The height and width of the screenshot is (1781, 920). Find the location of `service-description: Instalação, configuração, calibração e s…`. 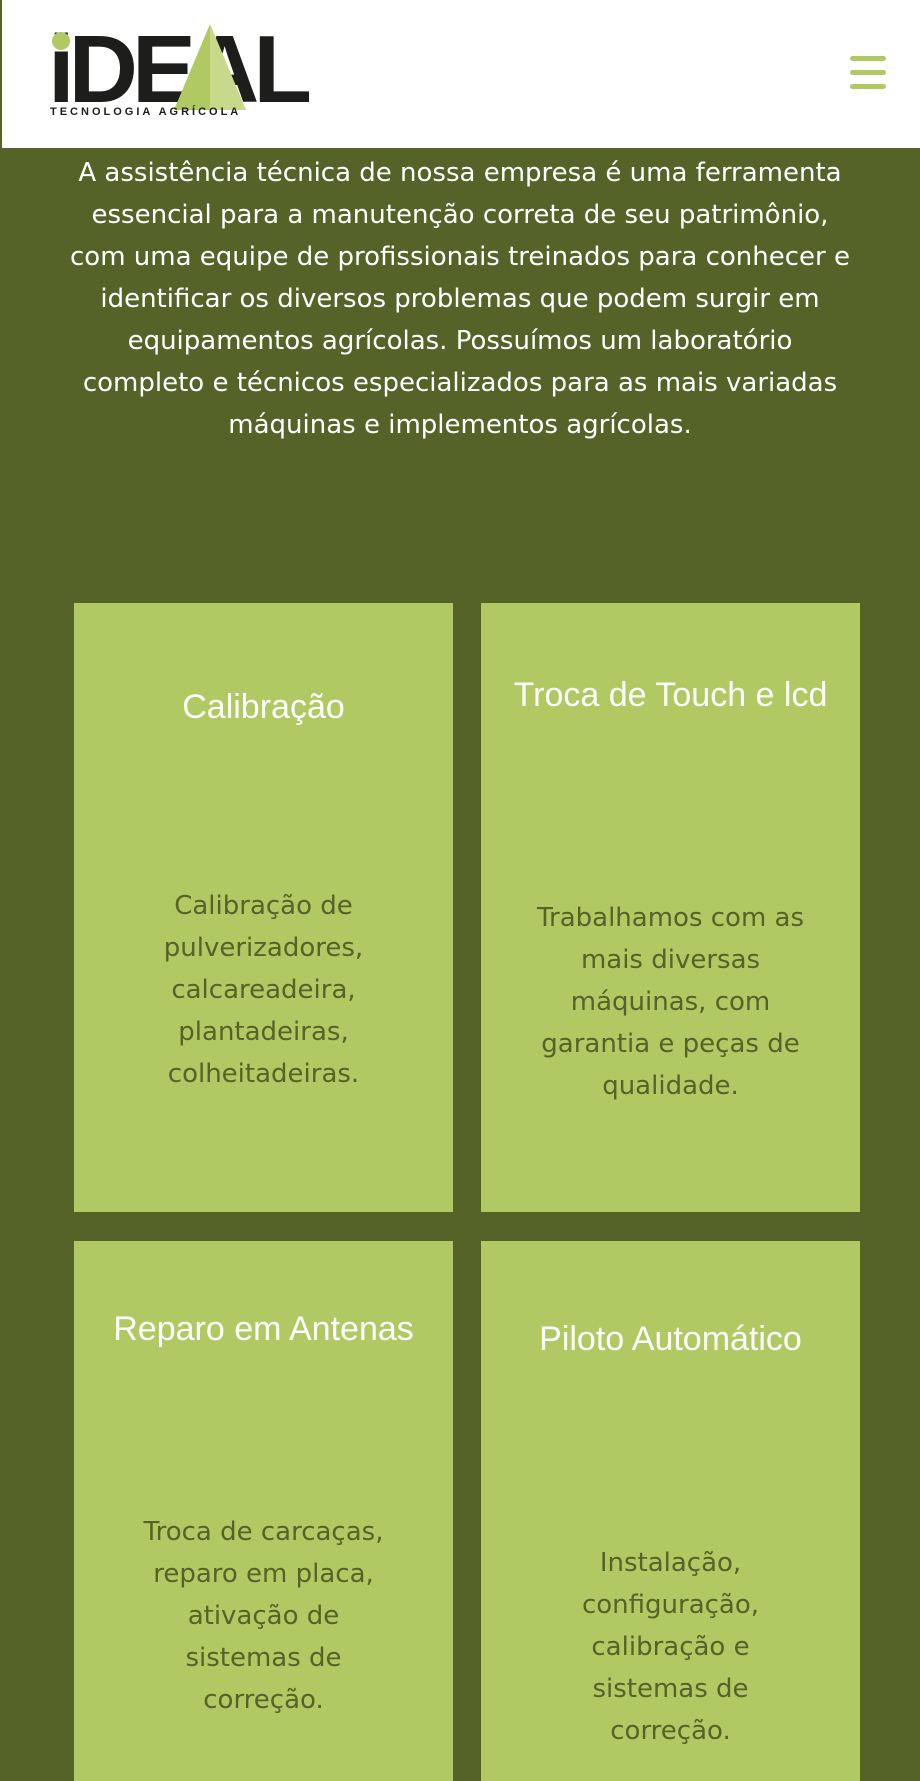

service-description: Instalação, configuração, calibração e s… is located at coordinates (670, 1647).